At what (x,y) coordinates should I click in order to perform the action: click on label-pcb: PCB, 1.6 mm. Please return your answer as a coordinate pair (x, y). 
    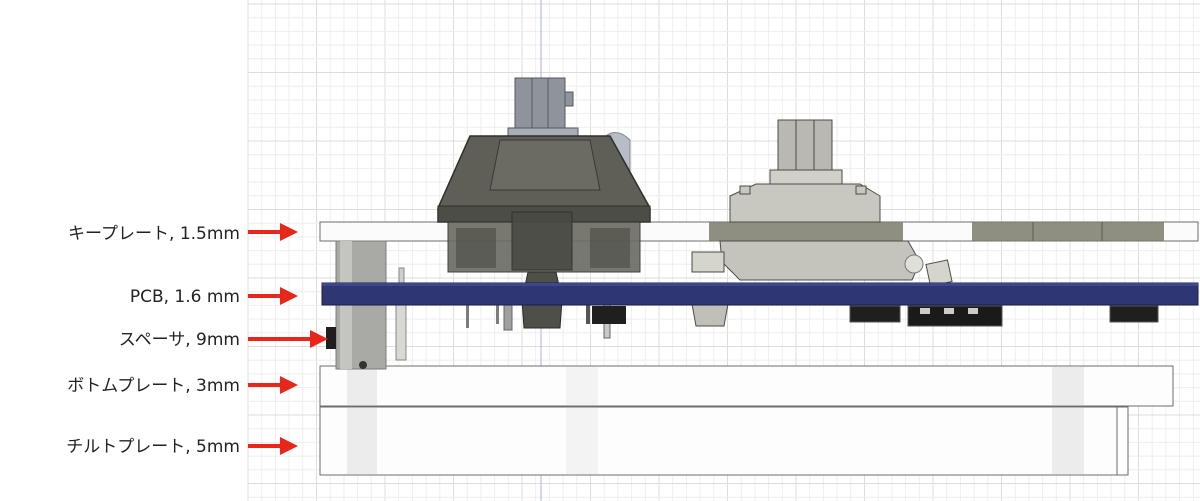
    Looking at the image, I should click on (214, 297).